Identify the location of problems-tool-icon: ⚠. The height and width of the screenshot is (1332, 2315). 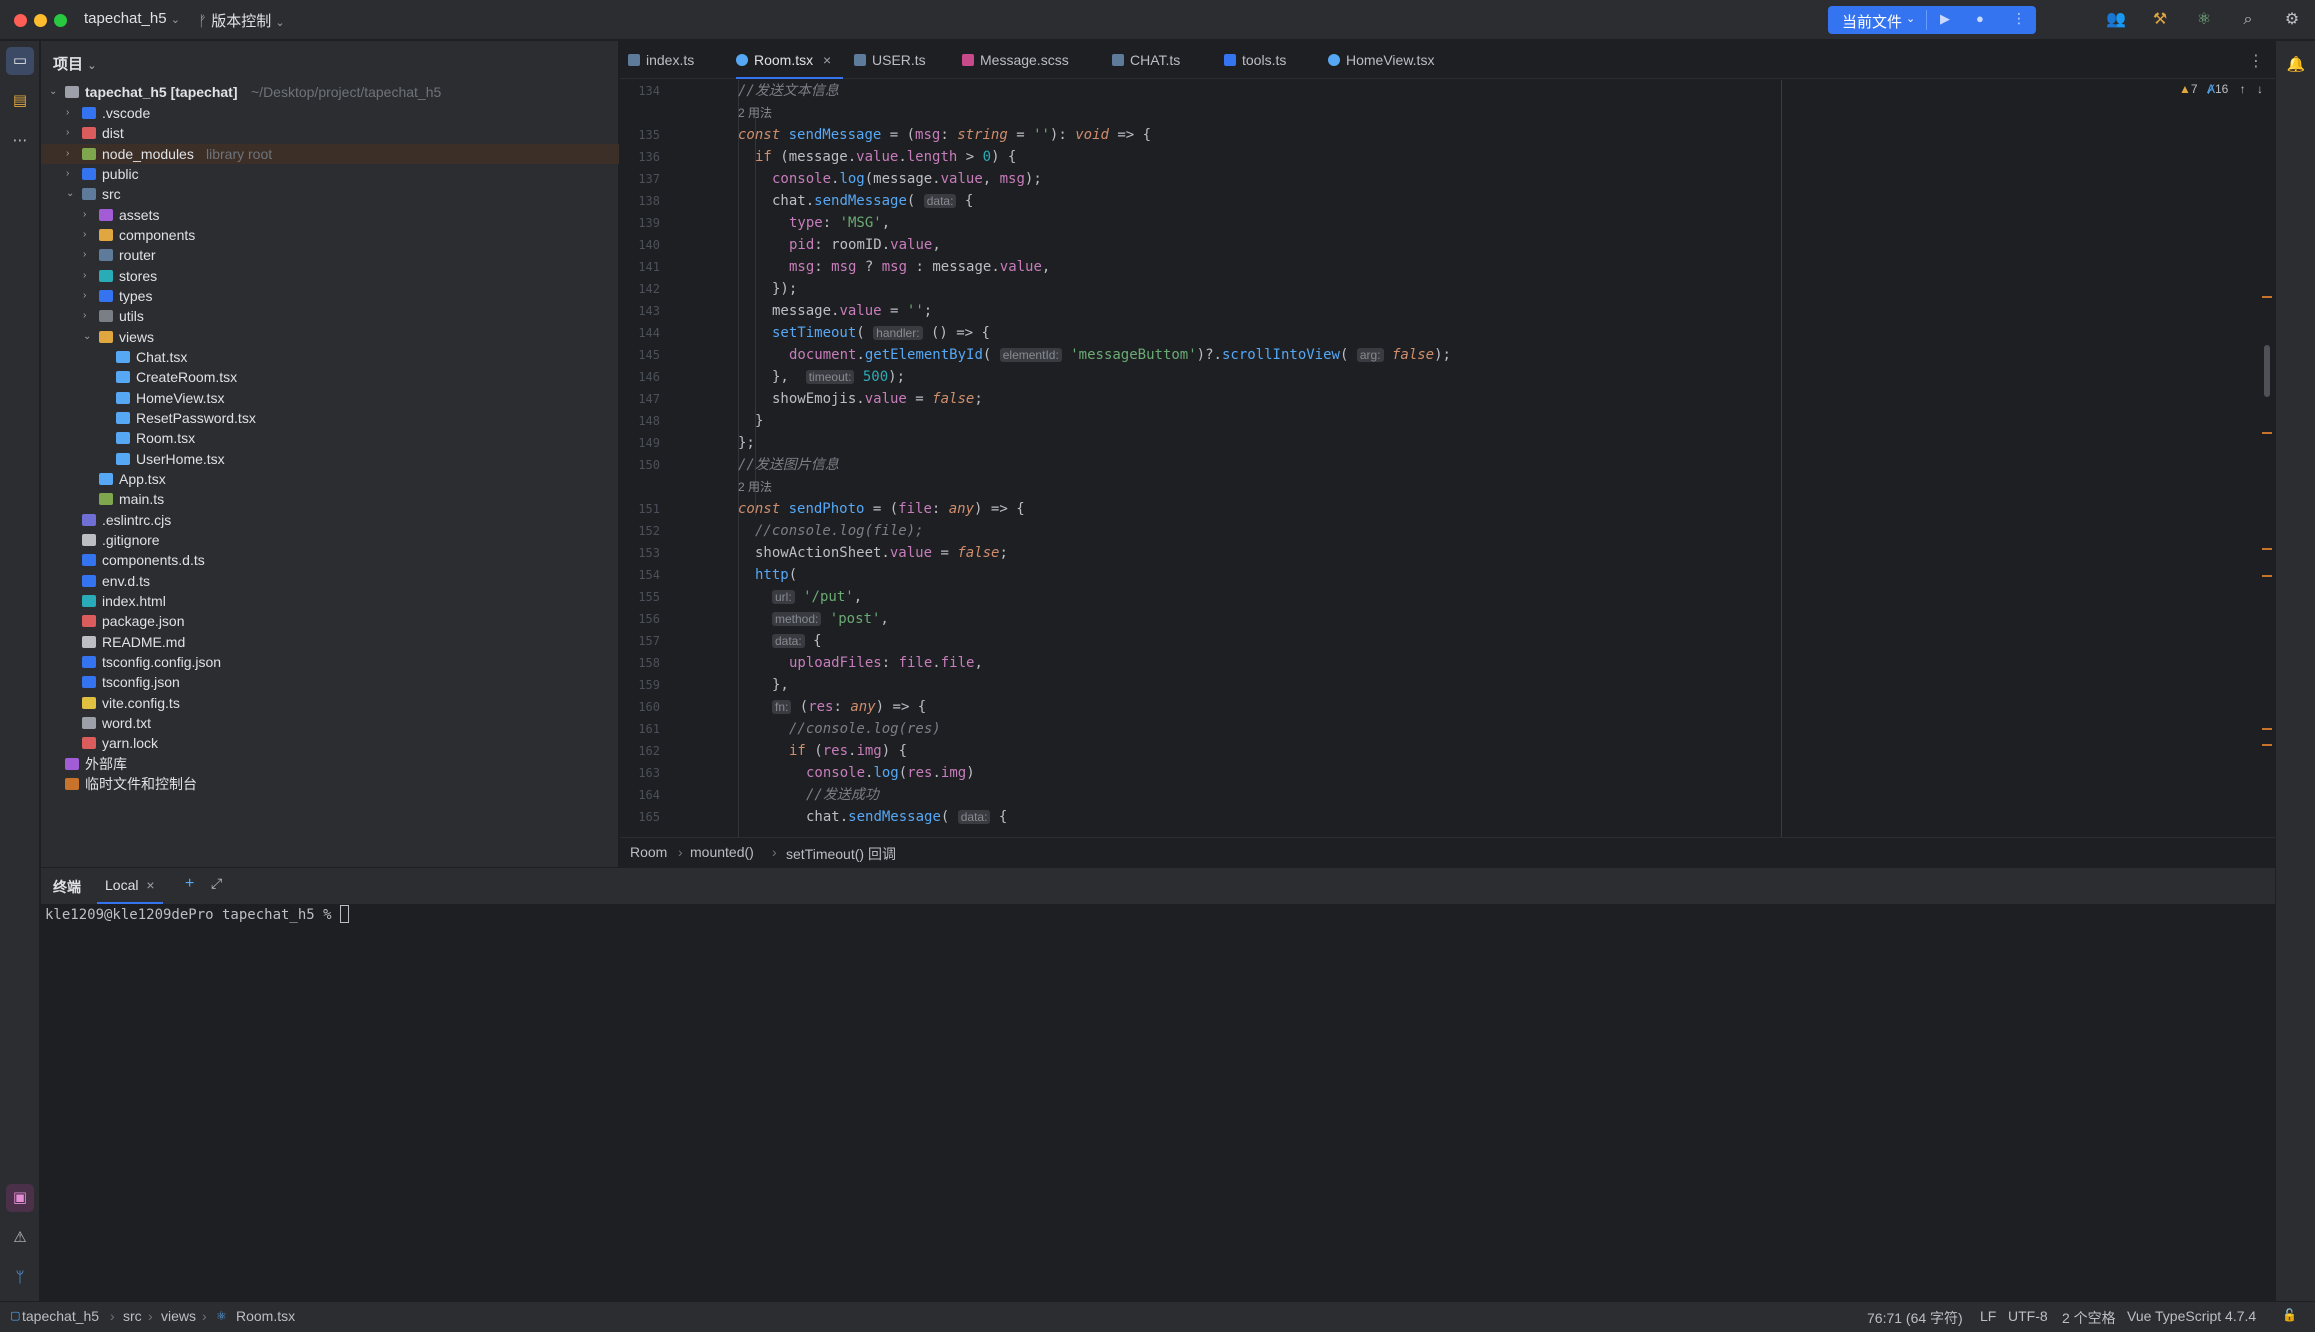
(20, 1238).